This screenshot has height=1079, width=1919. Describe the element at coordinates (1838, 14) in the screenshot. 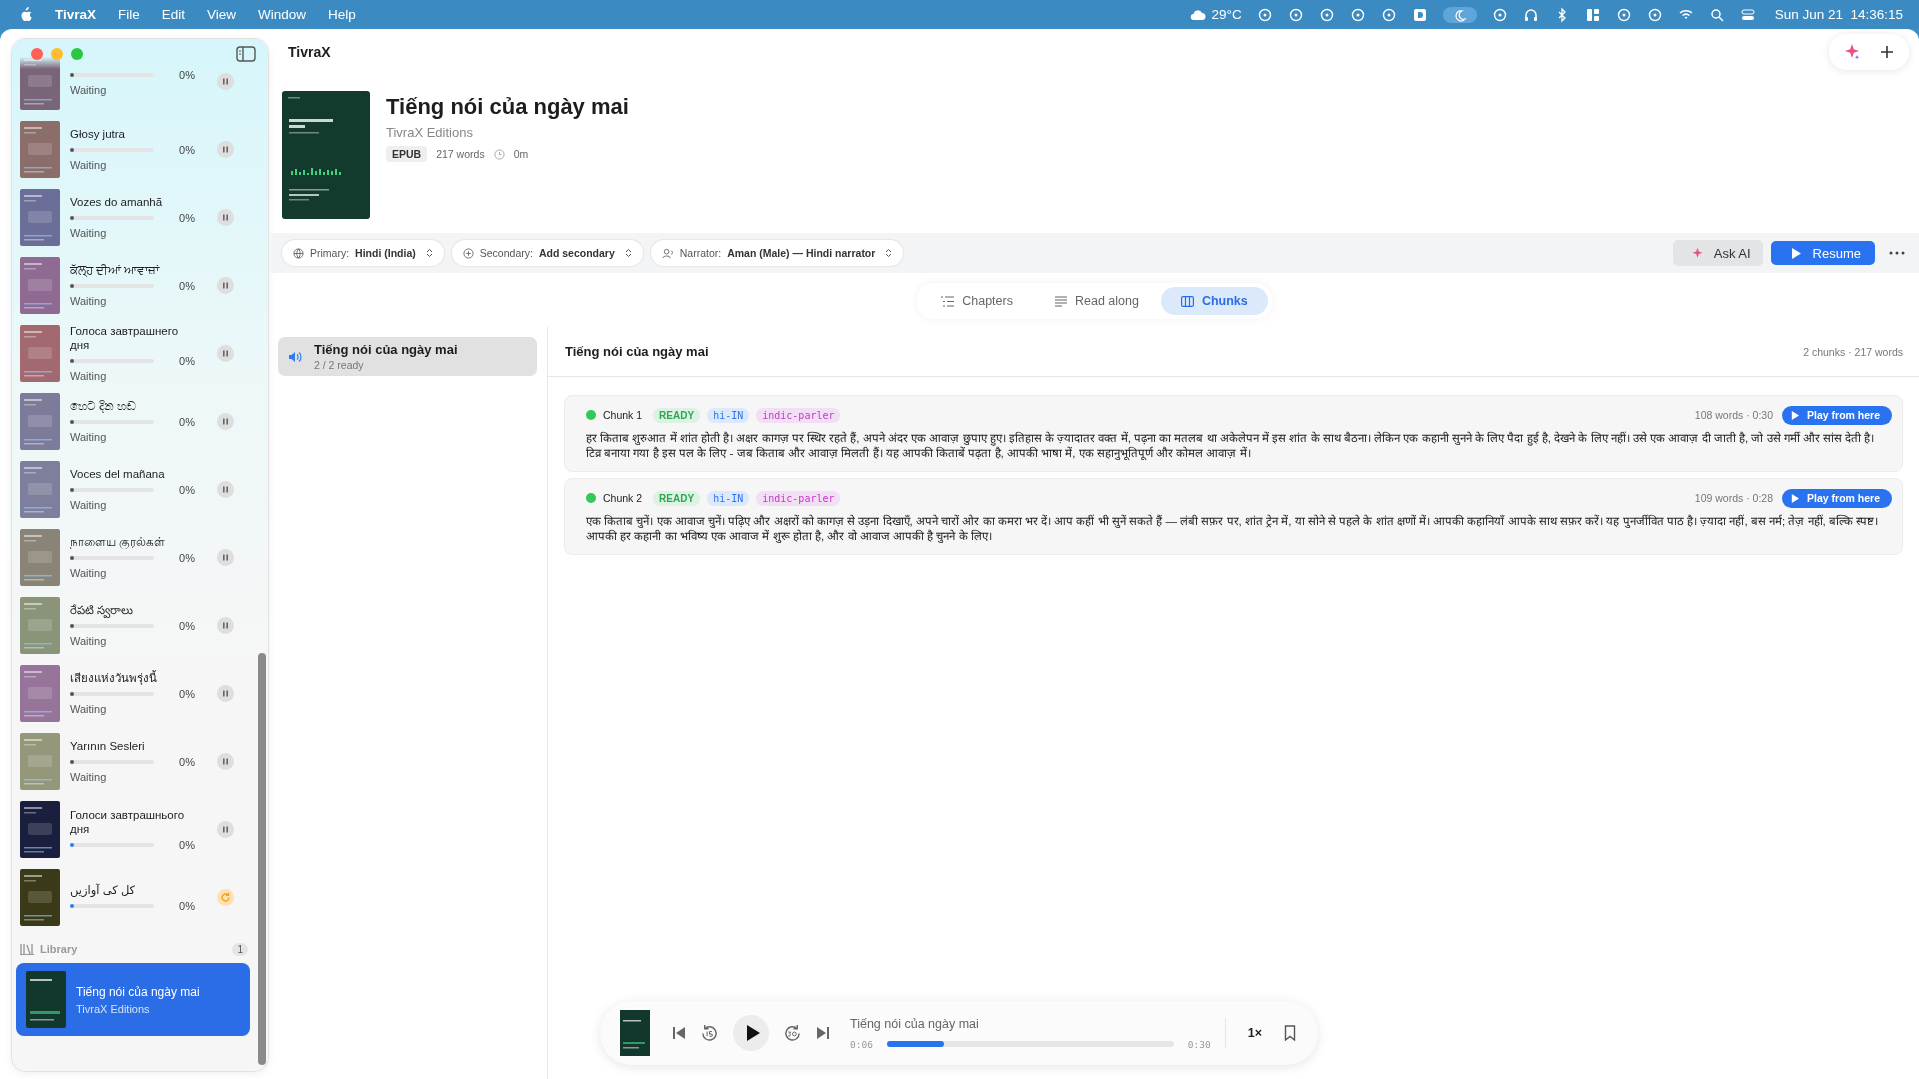

I see `clock: Sun Jun 21 14:36:15` at that location.